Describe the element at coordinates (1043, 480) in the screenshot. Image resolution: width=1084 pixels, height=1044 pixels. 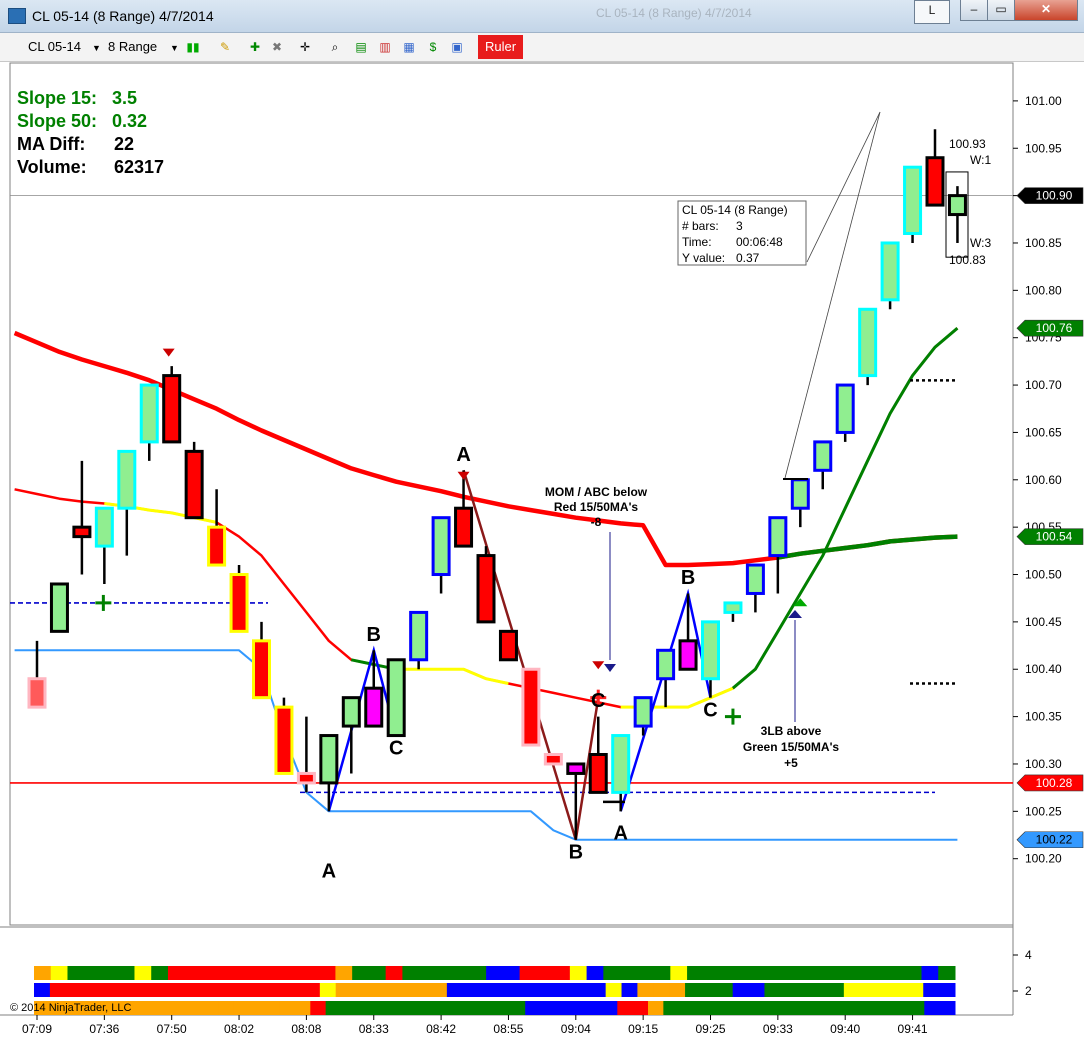
I see `y-tick-label: 100.60` at that location.